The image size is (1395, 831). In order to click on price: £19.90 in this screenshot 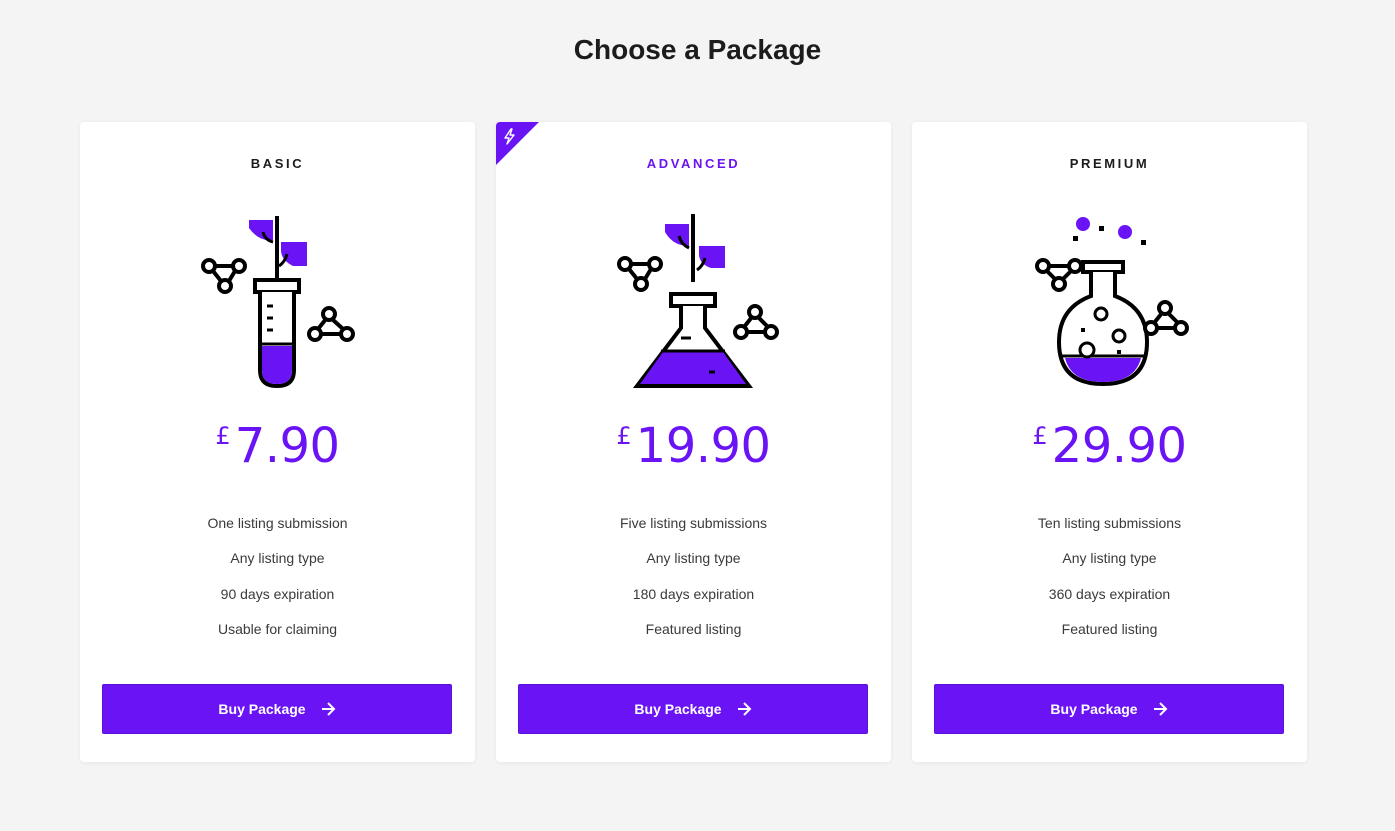, I will do `click(693, 446)`.